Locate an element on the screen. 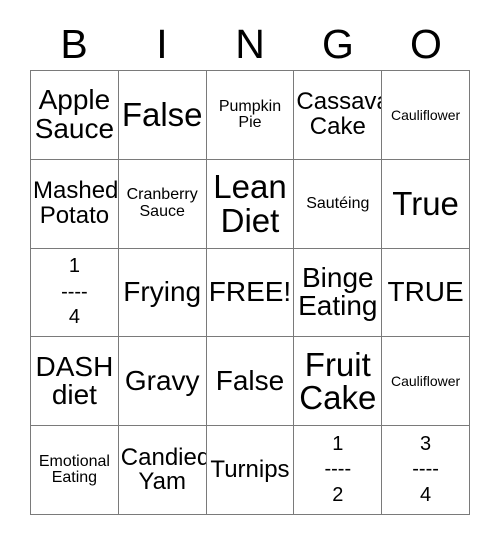 The height and width of the screenshot is (544, 500). bingo-cell: Frying is located at coordinates (162, 293).